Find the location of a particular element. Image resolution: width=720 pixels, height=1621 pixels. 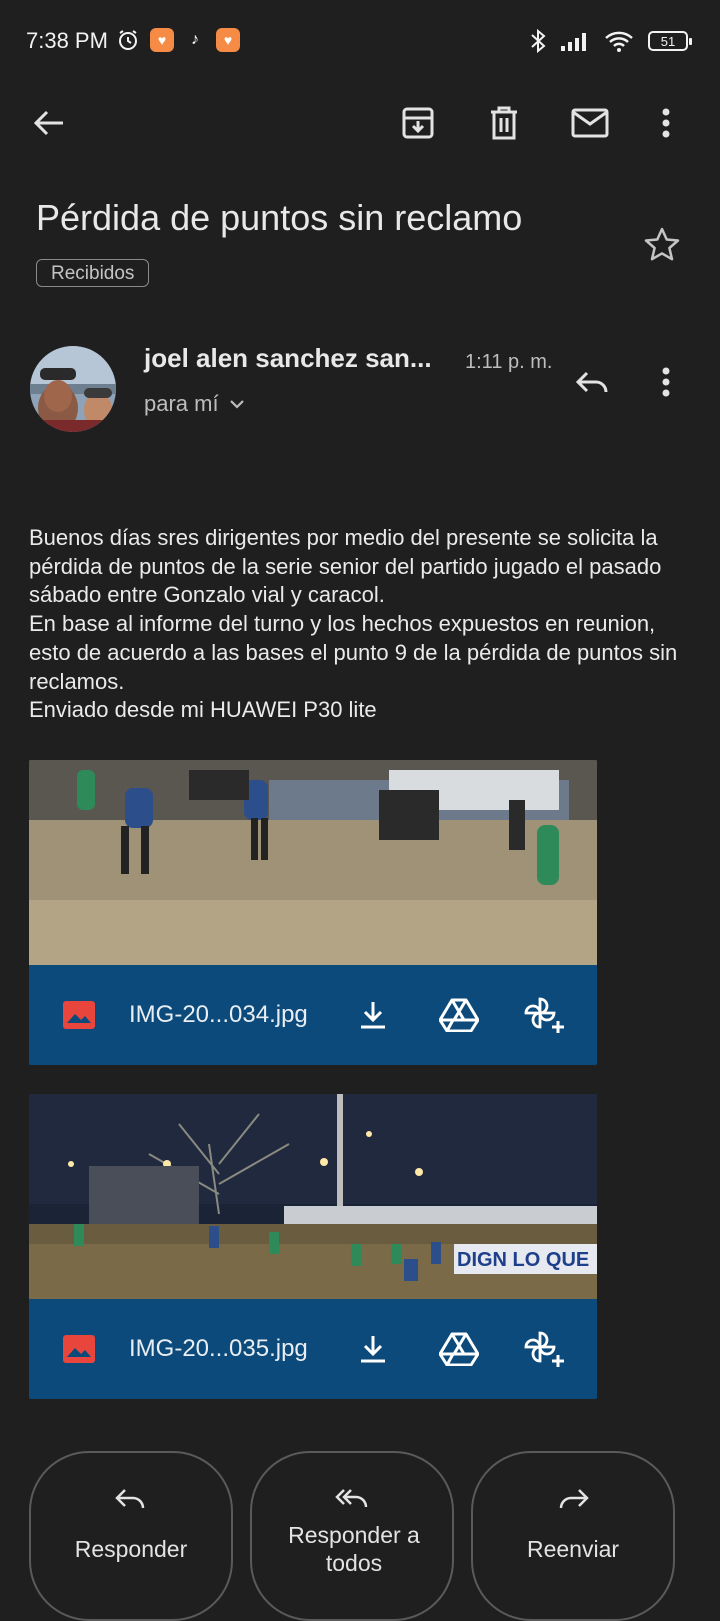

forward-icon is located at coordinates (573, 1502).